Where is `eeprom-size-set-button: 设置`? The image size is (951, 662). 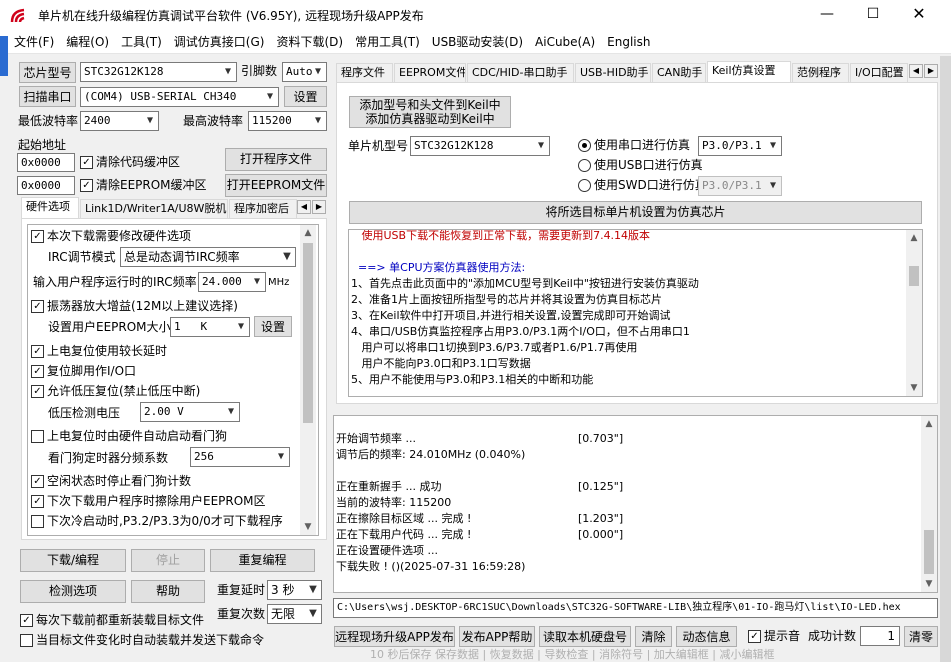 eeprom-size-set-button: 设置 is located at coordinates (273, 326).